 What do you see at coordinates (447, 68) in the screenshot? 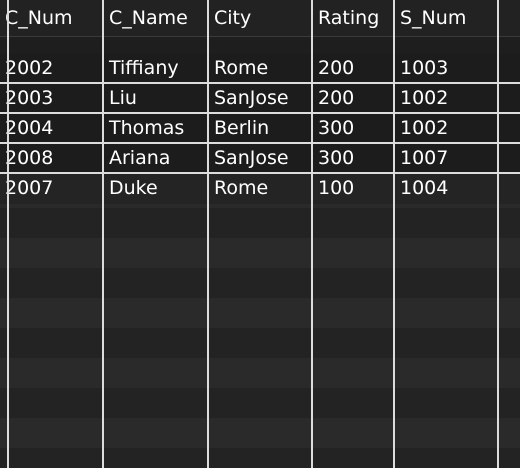
I see `cell-s-num: 1003` at bounding box center [447, 68].